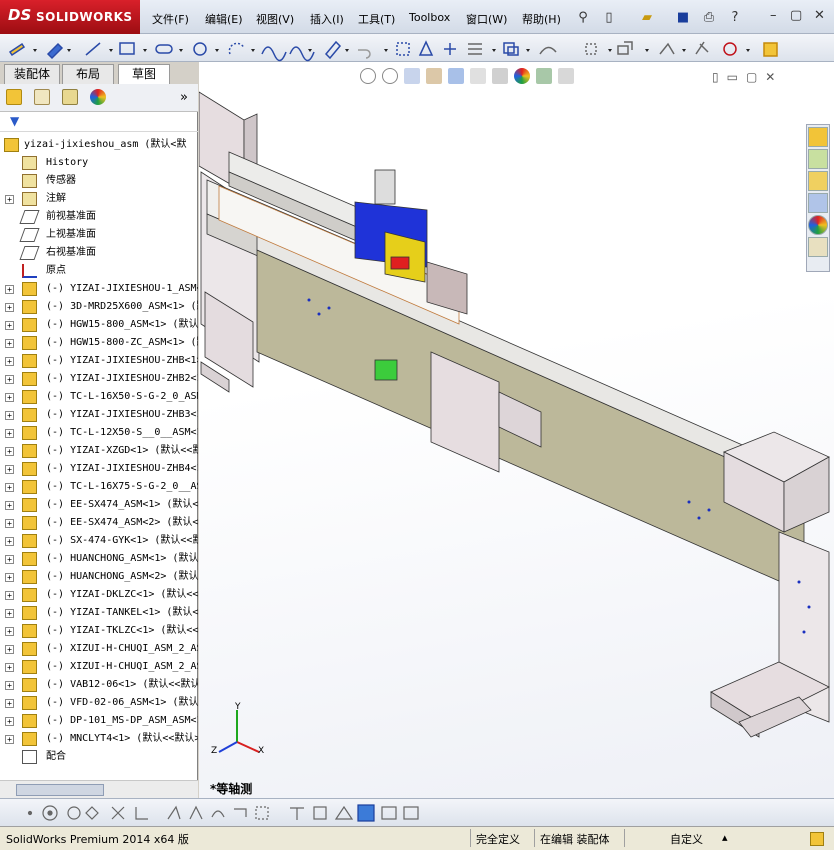  I want to click on custom-properties-icon, so click(818, 247).